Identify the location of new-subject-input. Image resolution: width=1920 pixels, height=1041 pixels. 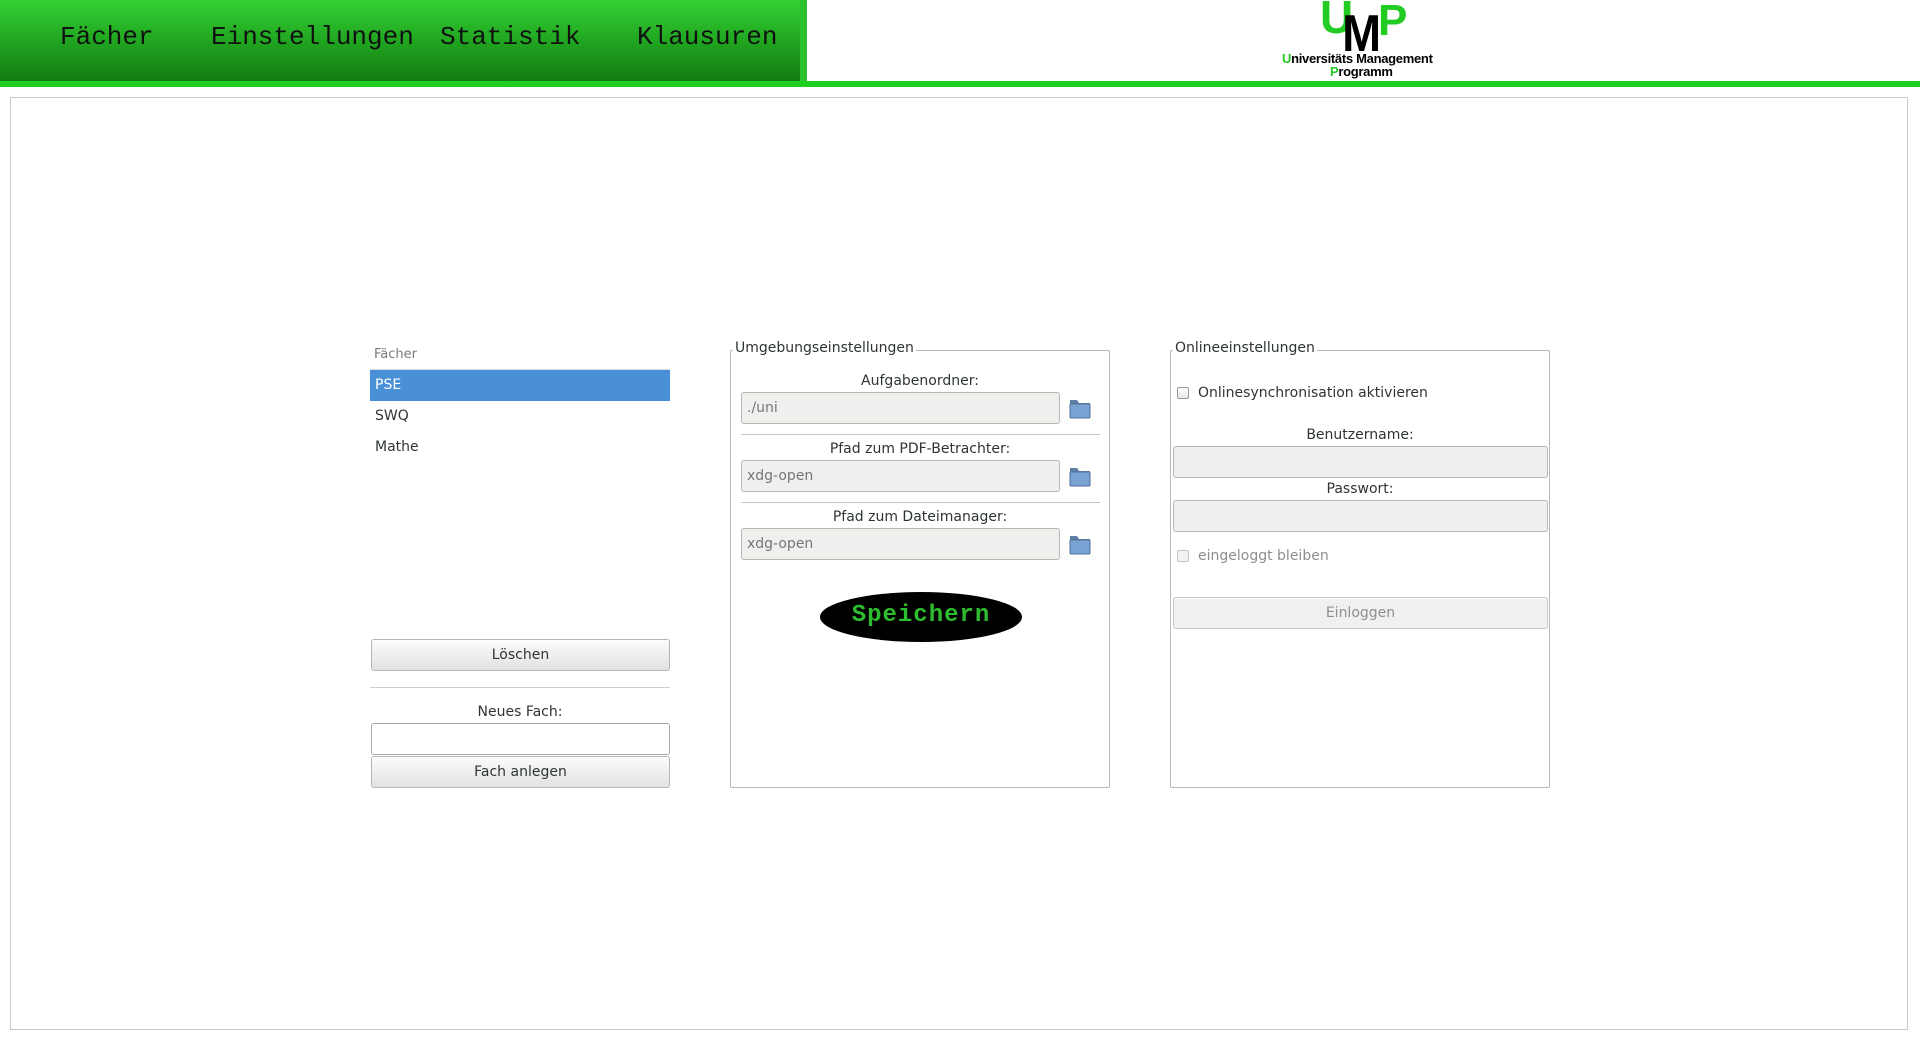
(520, 739).